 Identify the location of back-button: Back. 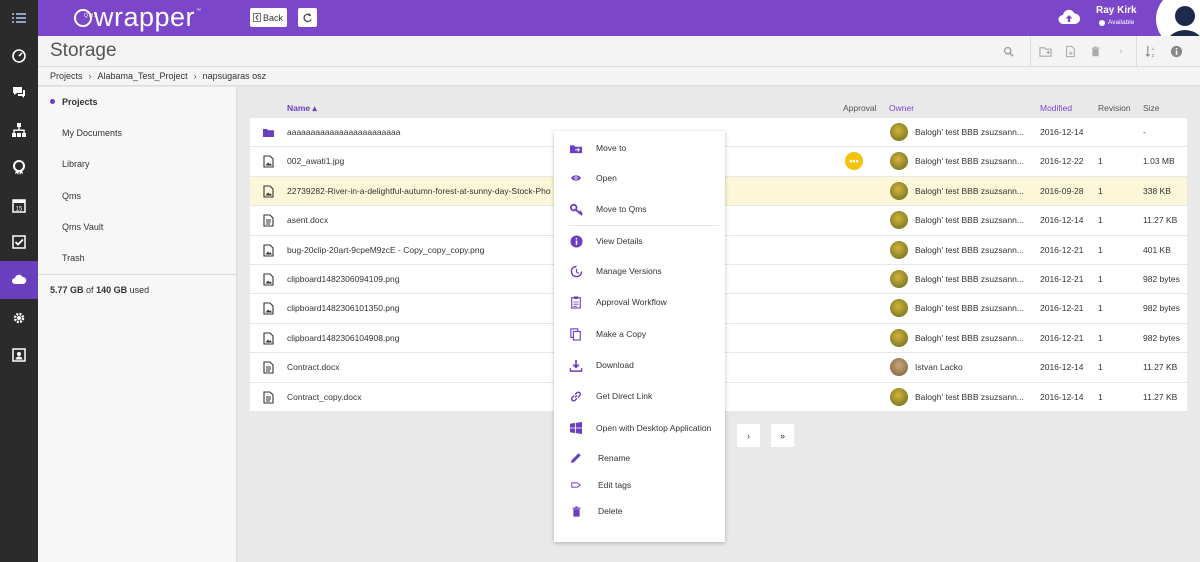
(269, 17).